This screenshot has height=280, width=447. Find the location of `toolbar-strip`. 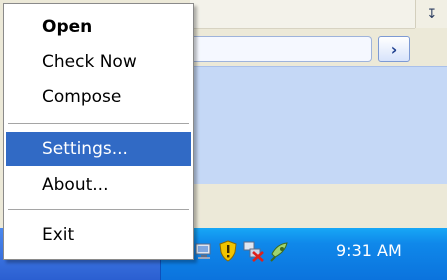

toolbar-strip is located at coordinates (302, 14).